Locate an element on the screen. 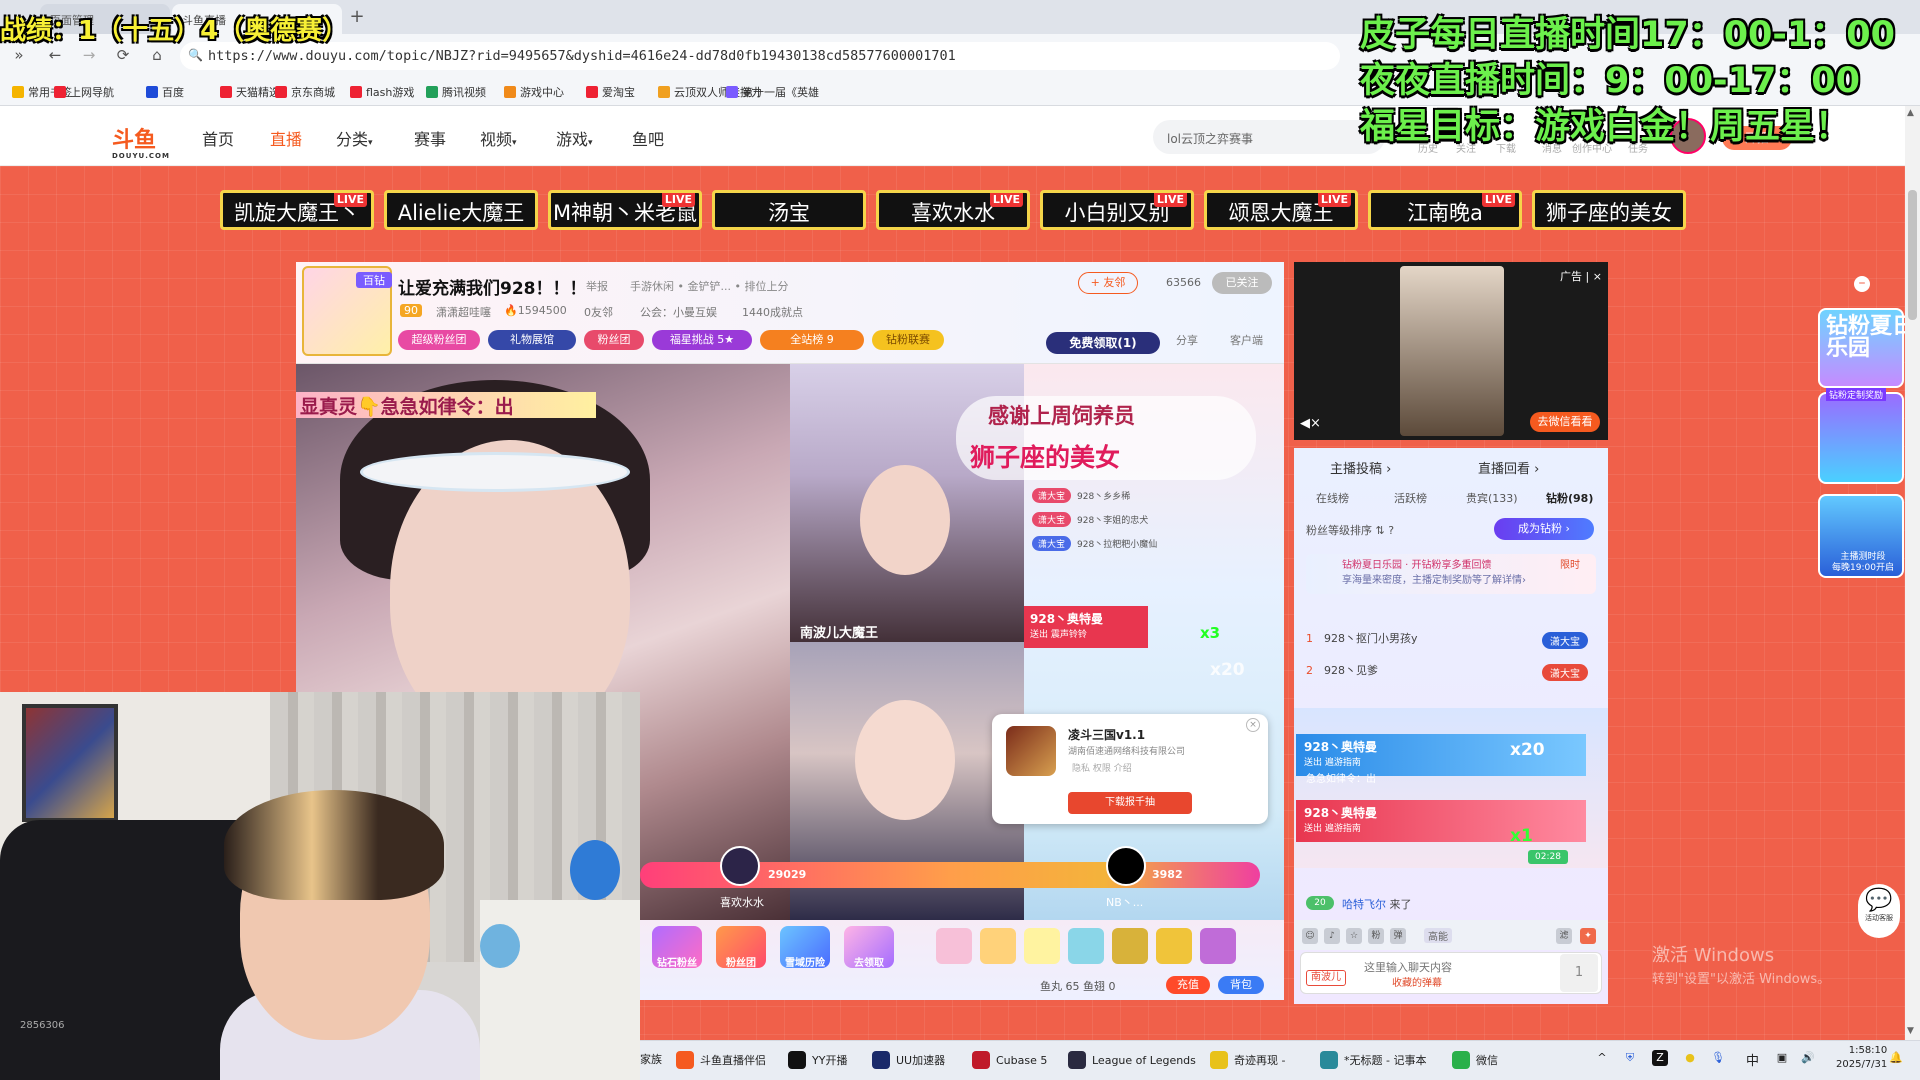 The image size is (1920, 1080). microphone-icon: 🎙 is located at coordinates (1718, 1058).